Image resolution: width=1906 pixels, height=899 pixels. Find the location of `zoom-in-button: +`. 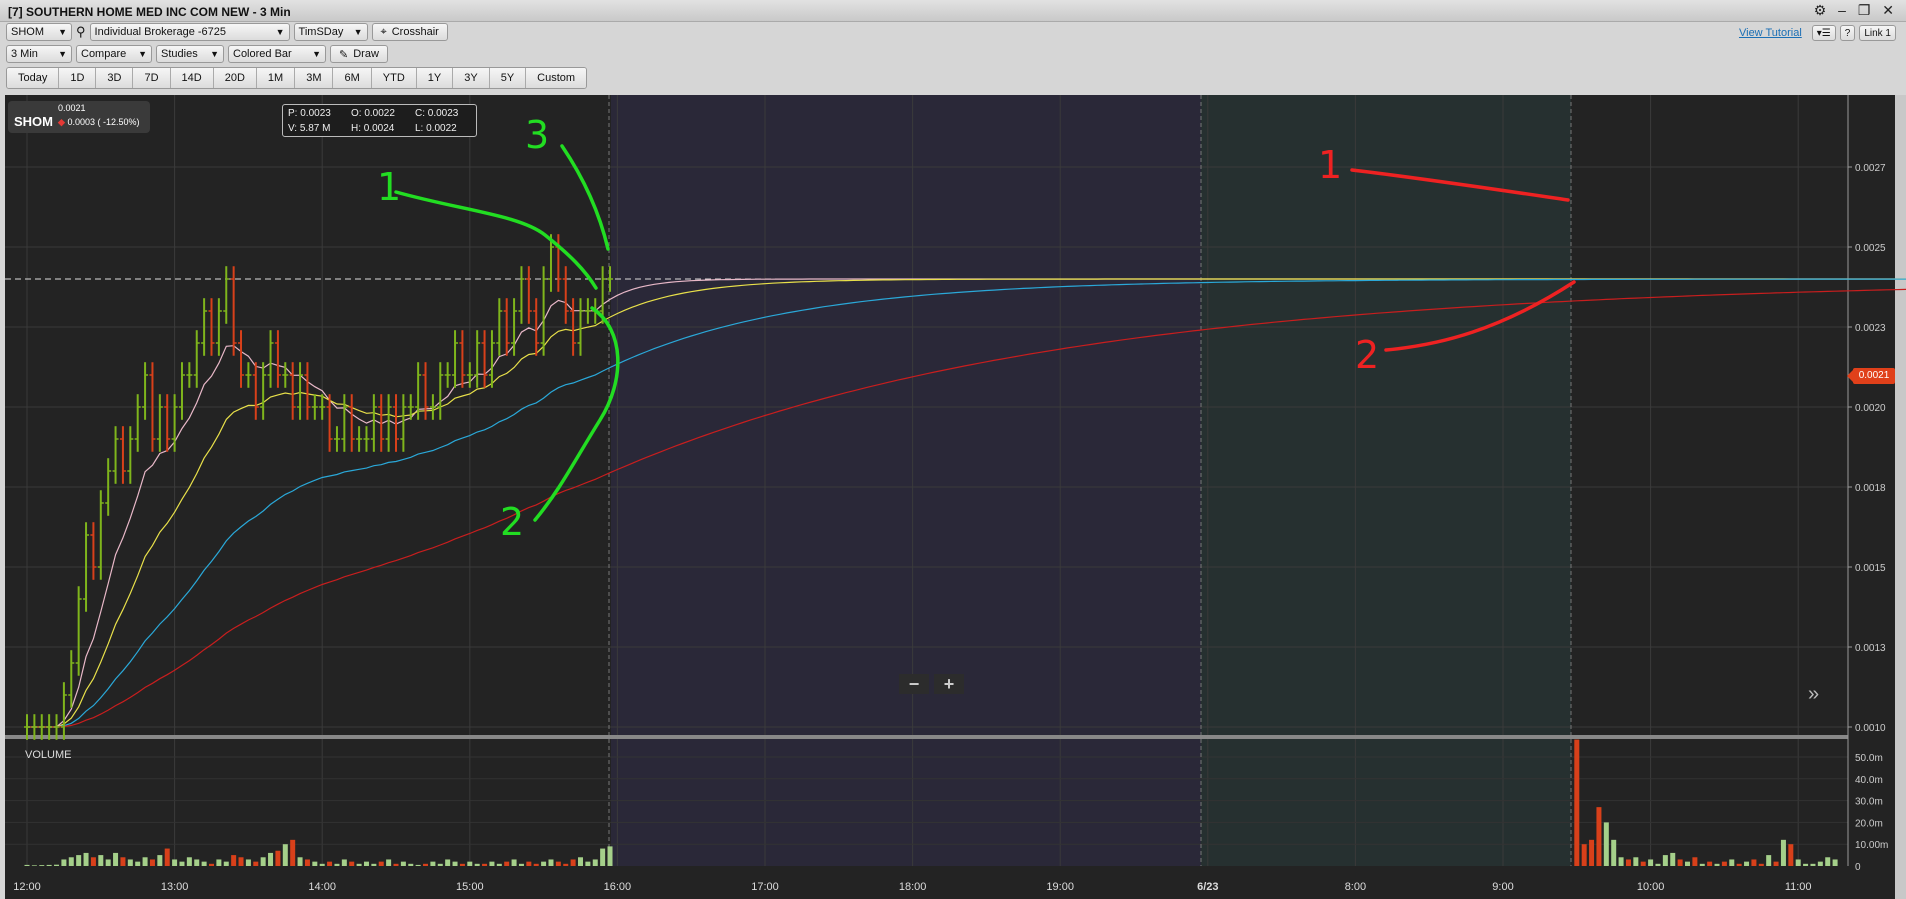

zoom-in-button: + is located at coordinates (949, 684).